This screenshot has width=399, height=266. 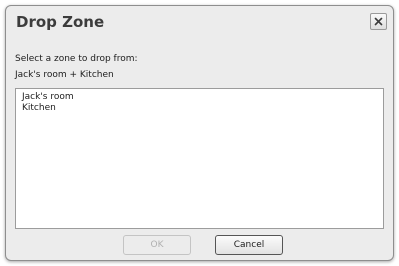 I want to click on close-button, so click(x=378, y=21).